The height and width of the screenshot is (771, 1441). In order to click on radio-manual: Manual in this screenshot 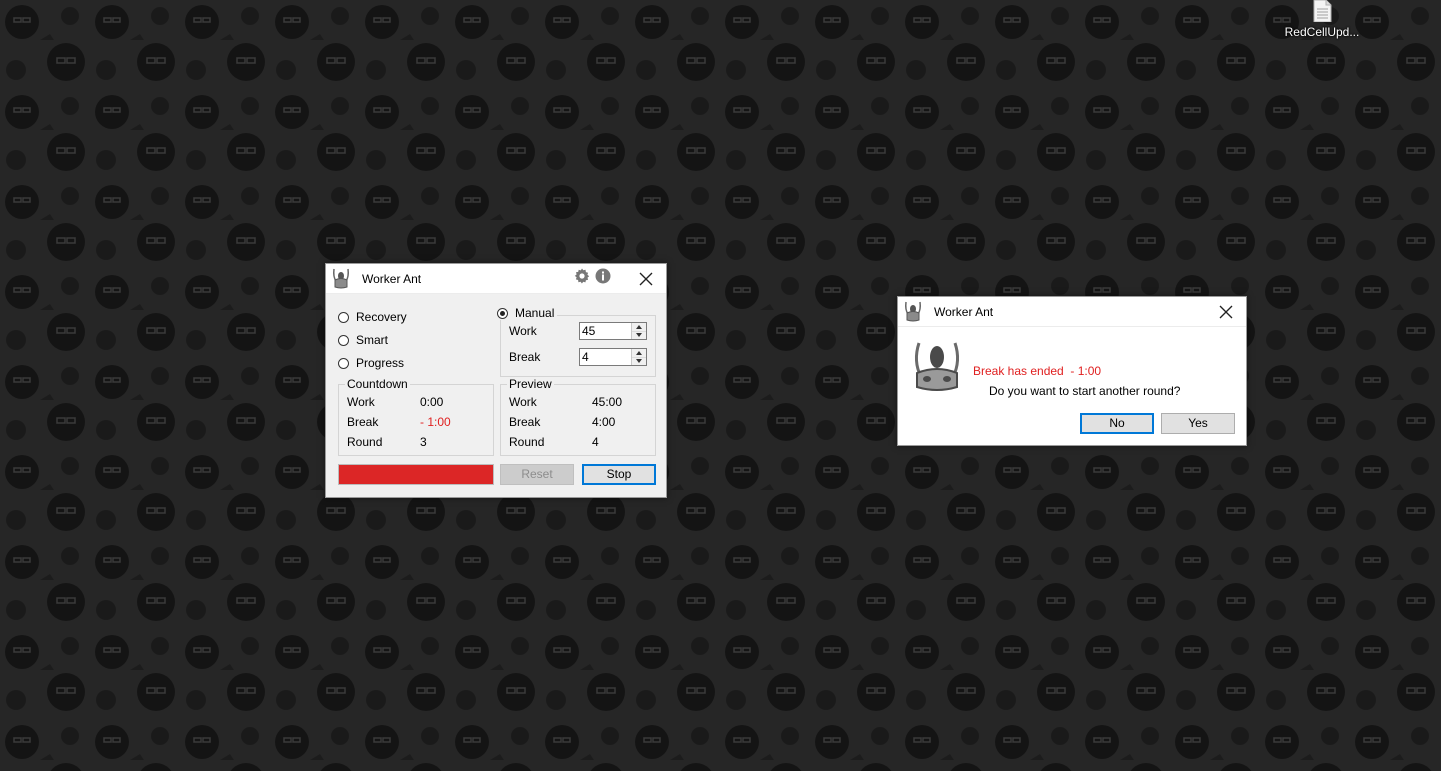, I will do `click(526, 313)`.